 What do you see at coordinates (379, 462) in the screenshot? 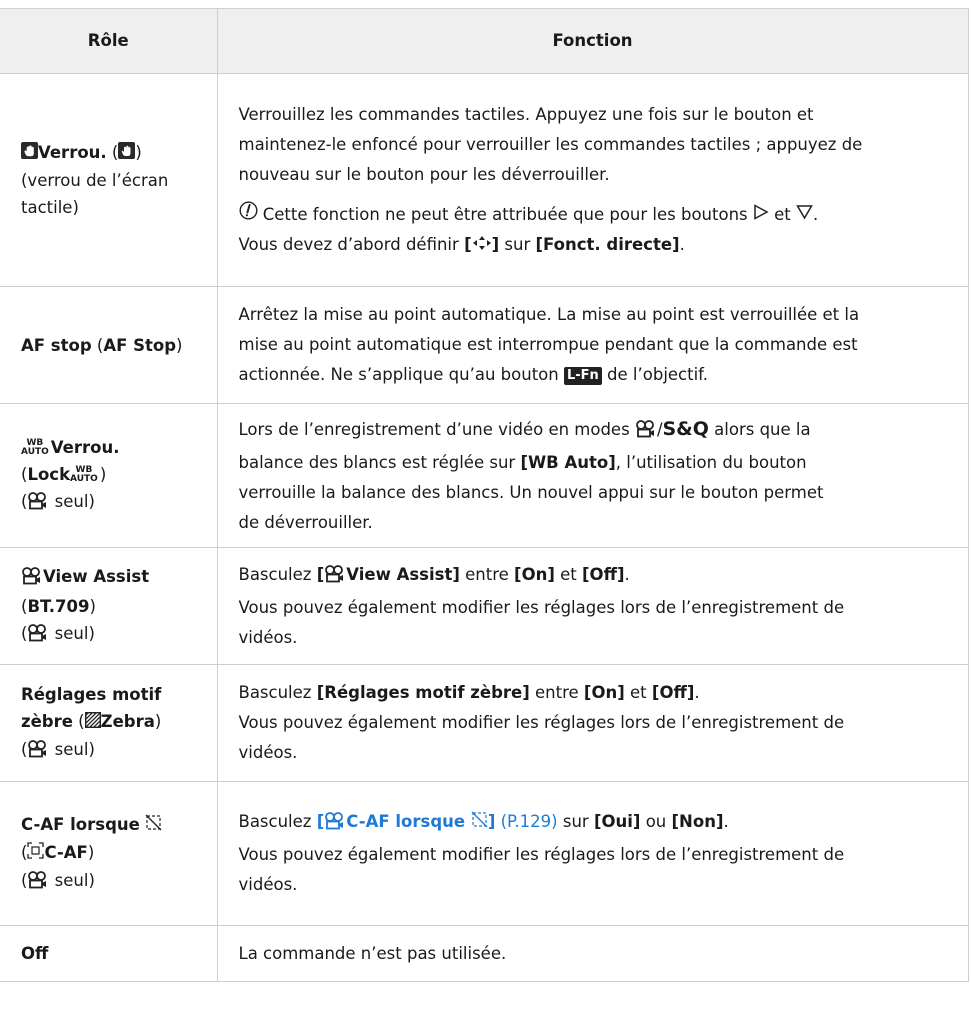
I see `desc-text: balance des blancs est réglée sur` at bounding box center [379, 462].